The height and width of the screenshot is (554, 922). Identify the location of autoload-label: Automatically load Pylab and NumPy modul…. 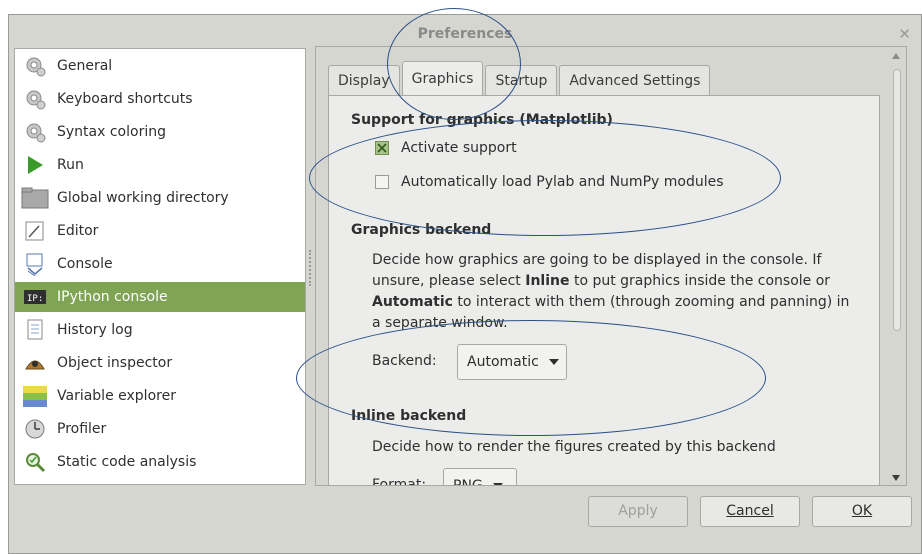
(562, 182).